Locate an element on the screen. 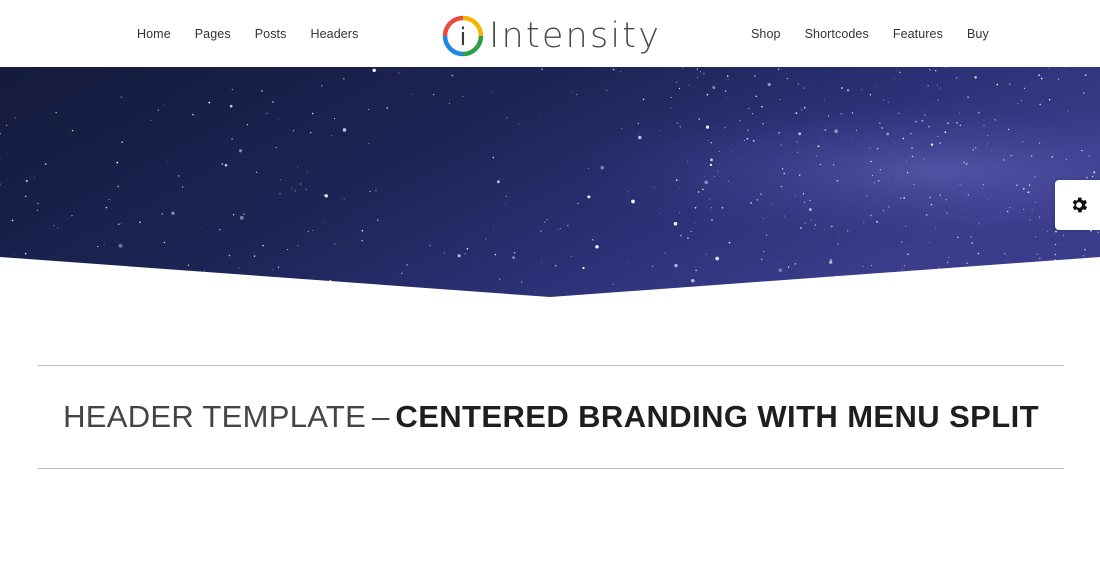 The width and height of the screenshot is (1100, 587). nav-item-shop: Shop is located at coordinates (766, 34).